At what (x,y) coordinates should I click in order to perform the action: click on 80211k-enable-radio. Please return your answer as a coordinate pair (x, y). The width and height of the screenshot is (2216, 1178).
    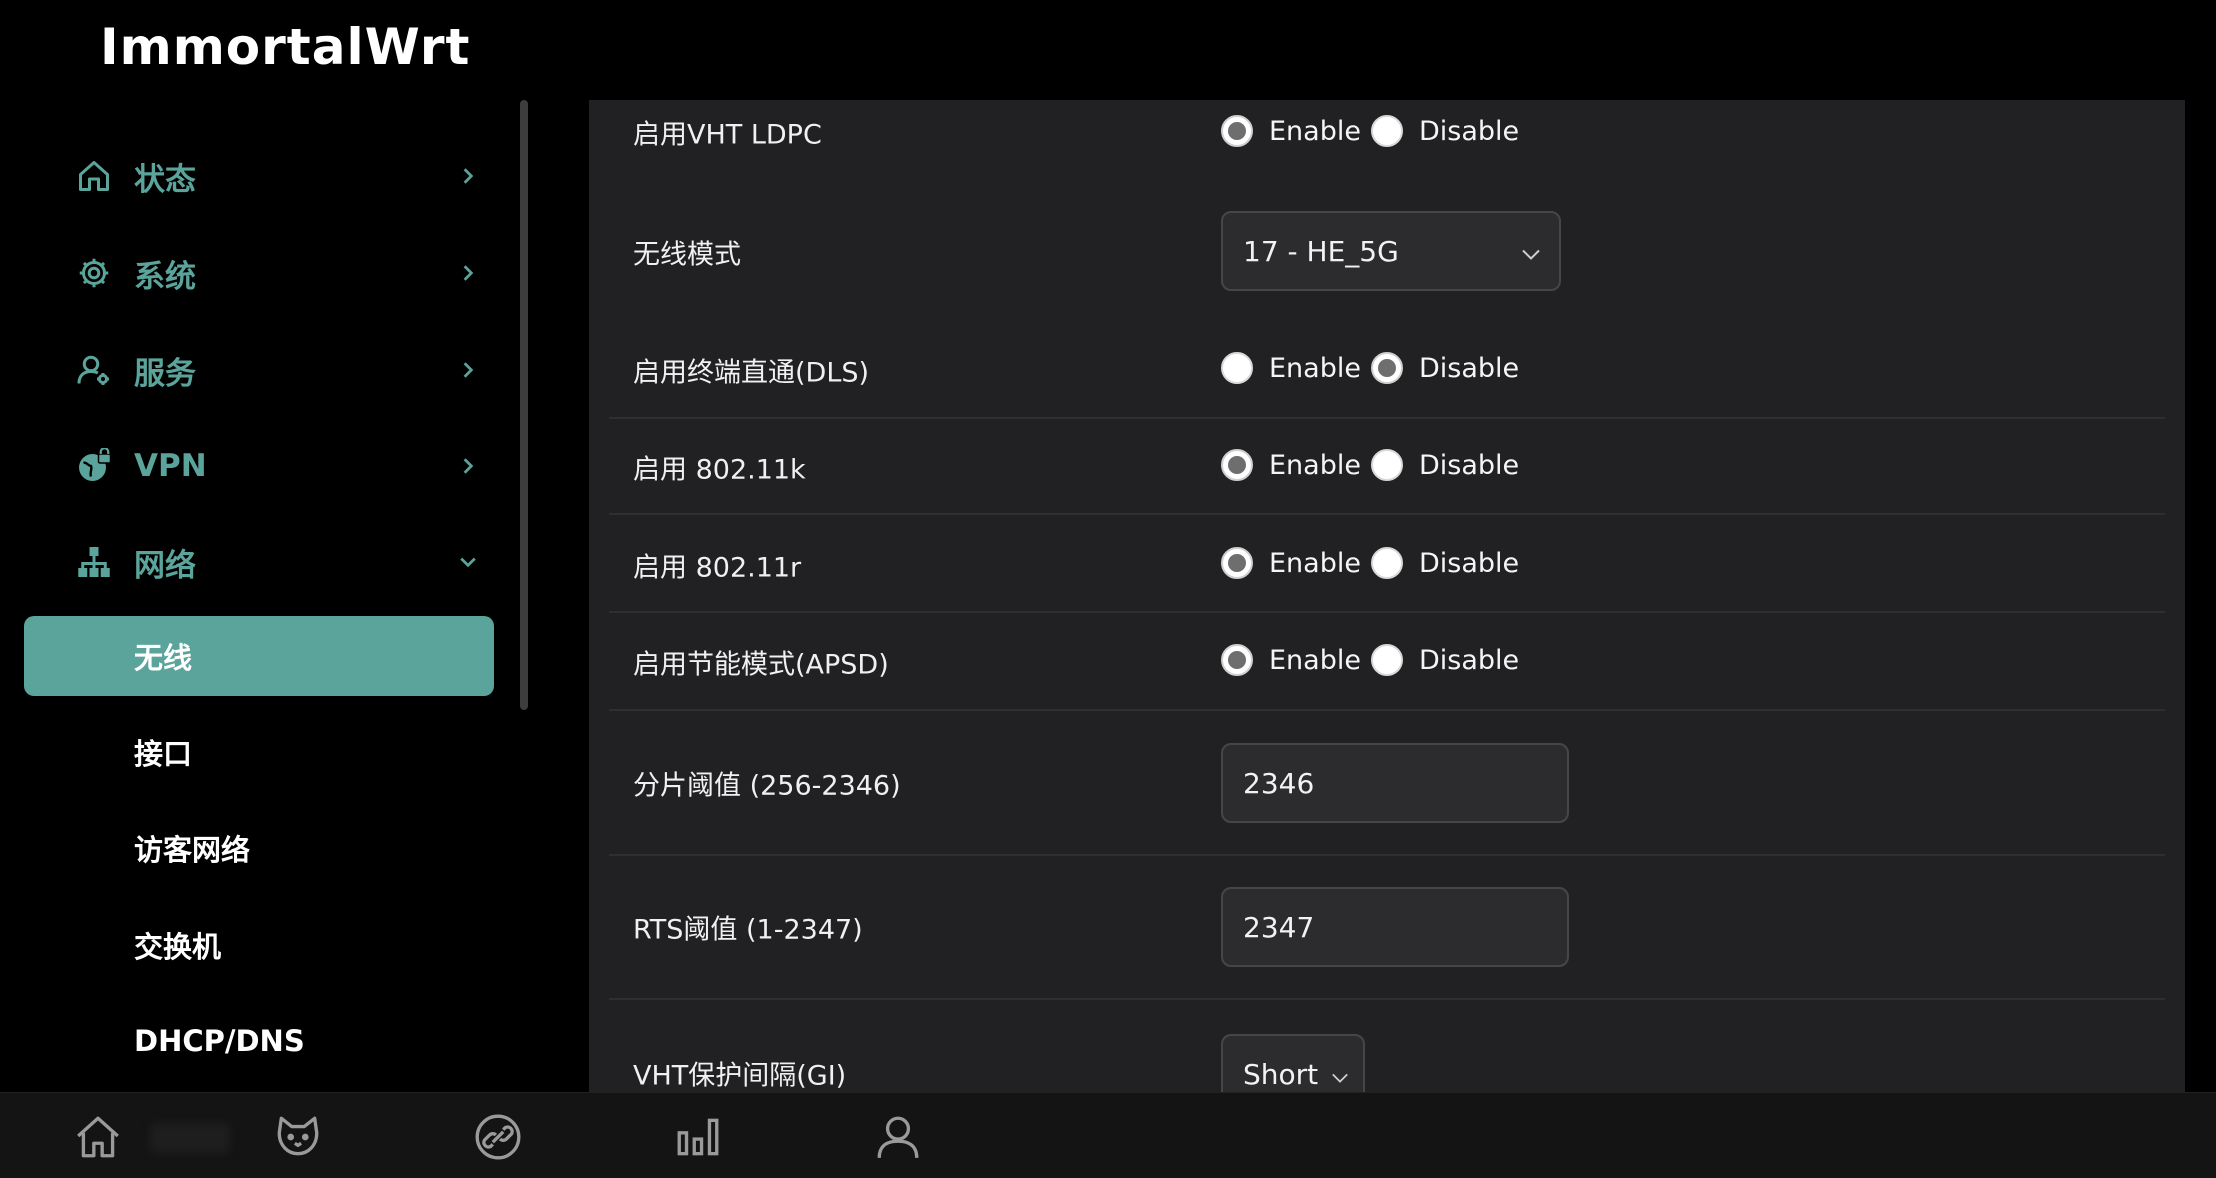
    Looking at the image, I should click on (1237, 465).